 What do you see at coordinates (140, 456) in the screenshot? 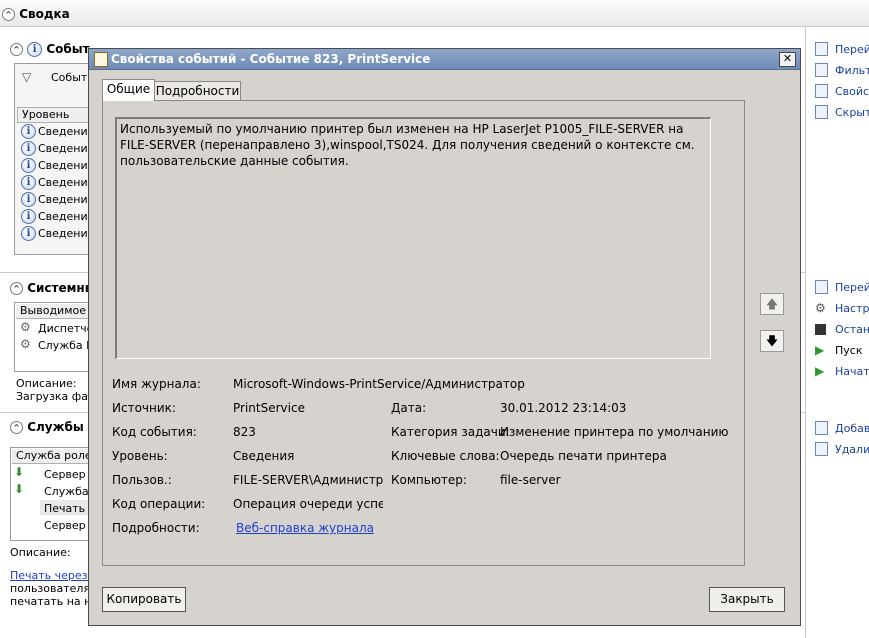
I see `level-label: Уровень:` at bounding box center [140, 456].